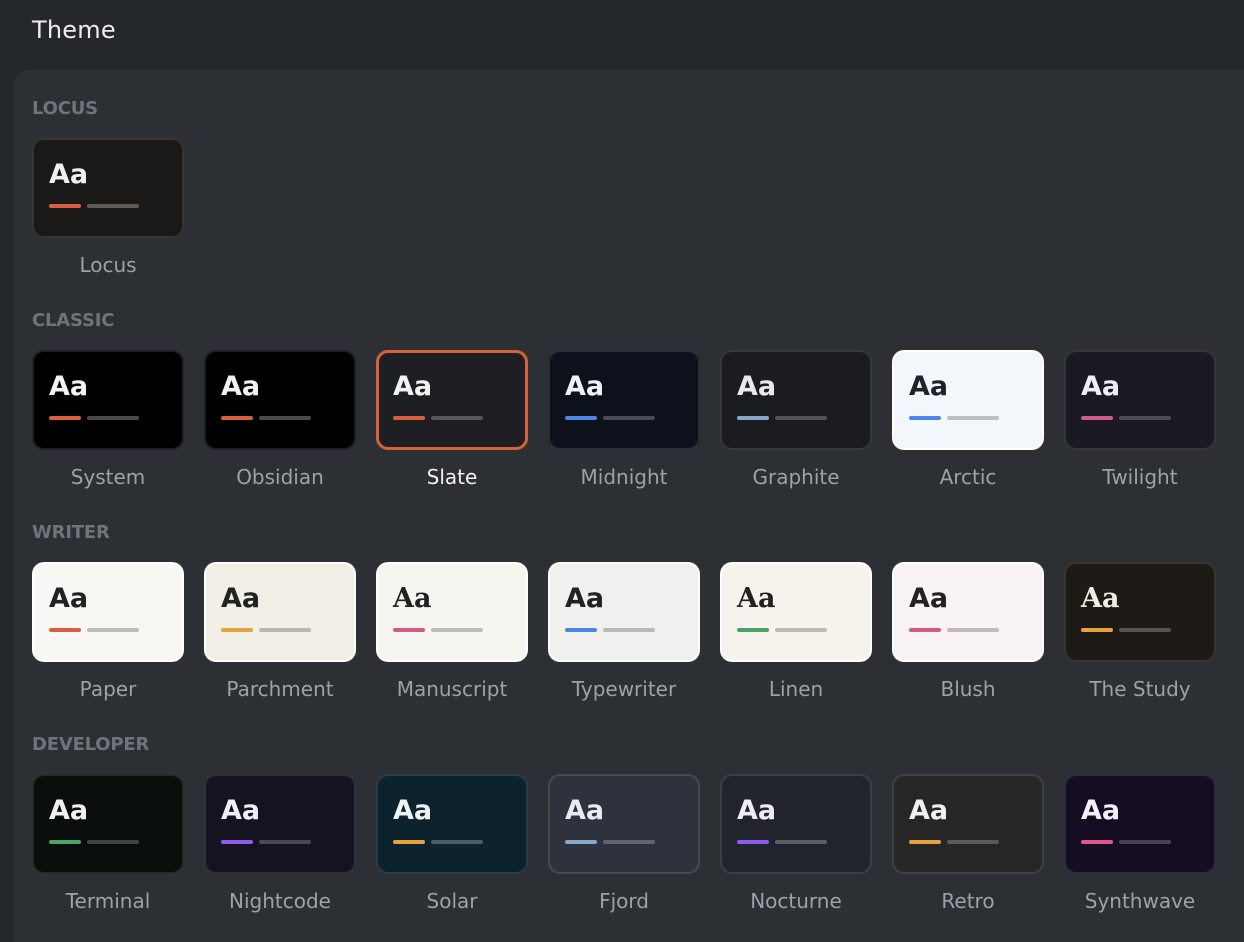 This screenshot has width=1244, height=942. I want to click on theme-option-synthwave: Aa Synthwave, so click(1140, 843).